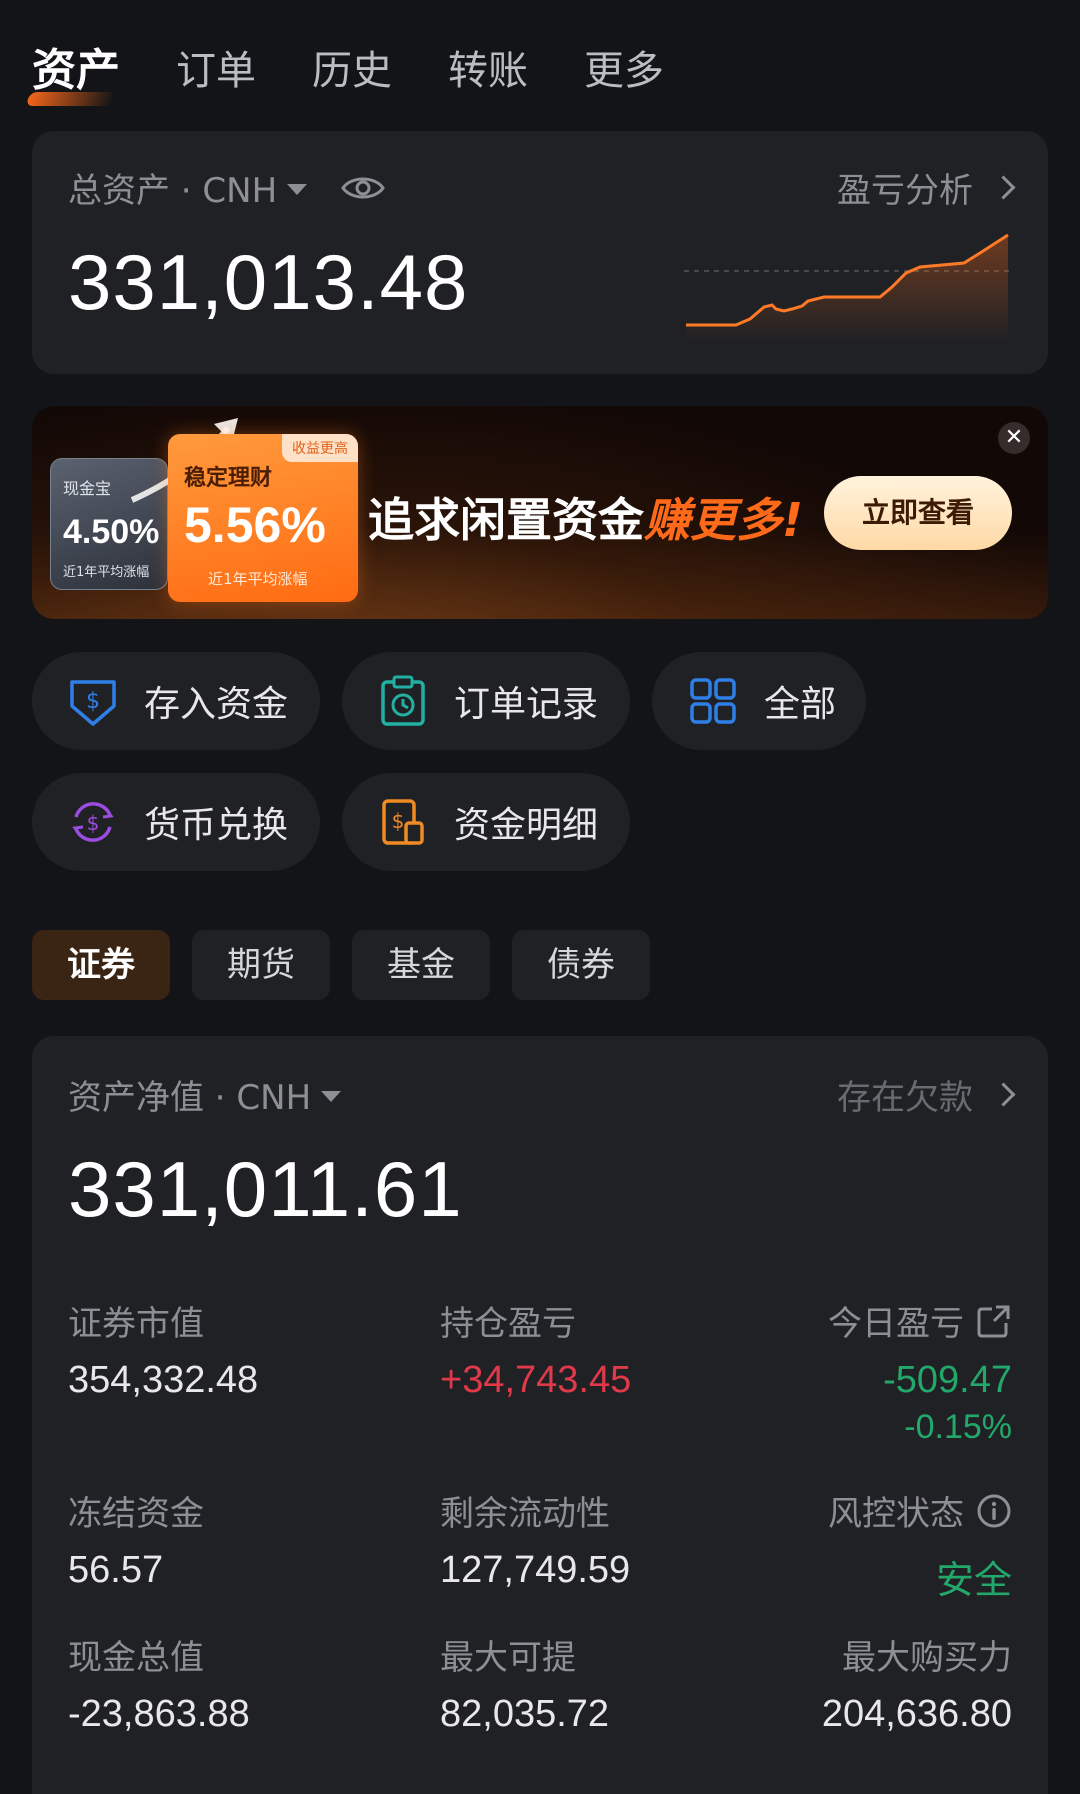 Image resolution: width=1080 pixels, height=1794 pixels. I want to click on pl-analysis-link: 盈亏分析, so click(926, 187).